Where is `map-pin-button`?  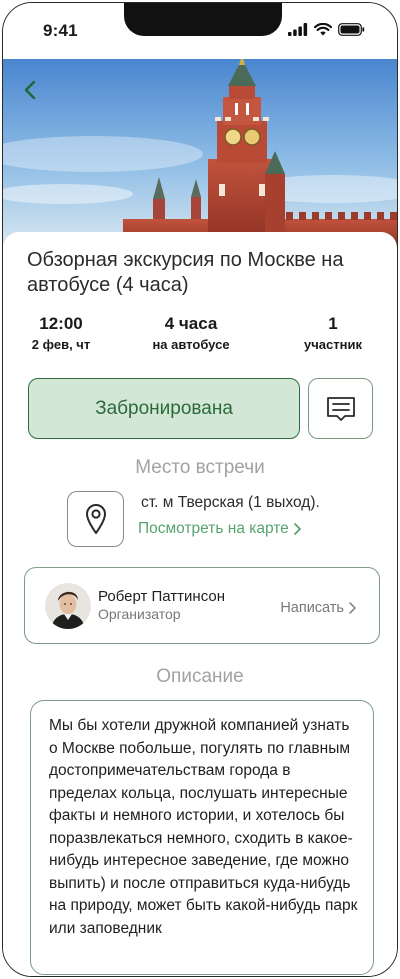 map-pin-button is located at coordinates (95, 519).